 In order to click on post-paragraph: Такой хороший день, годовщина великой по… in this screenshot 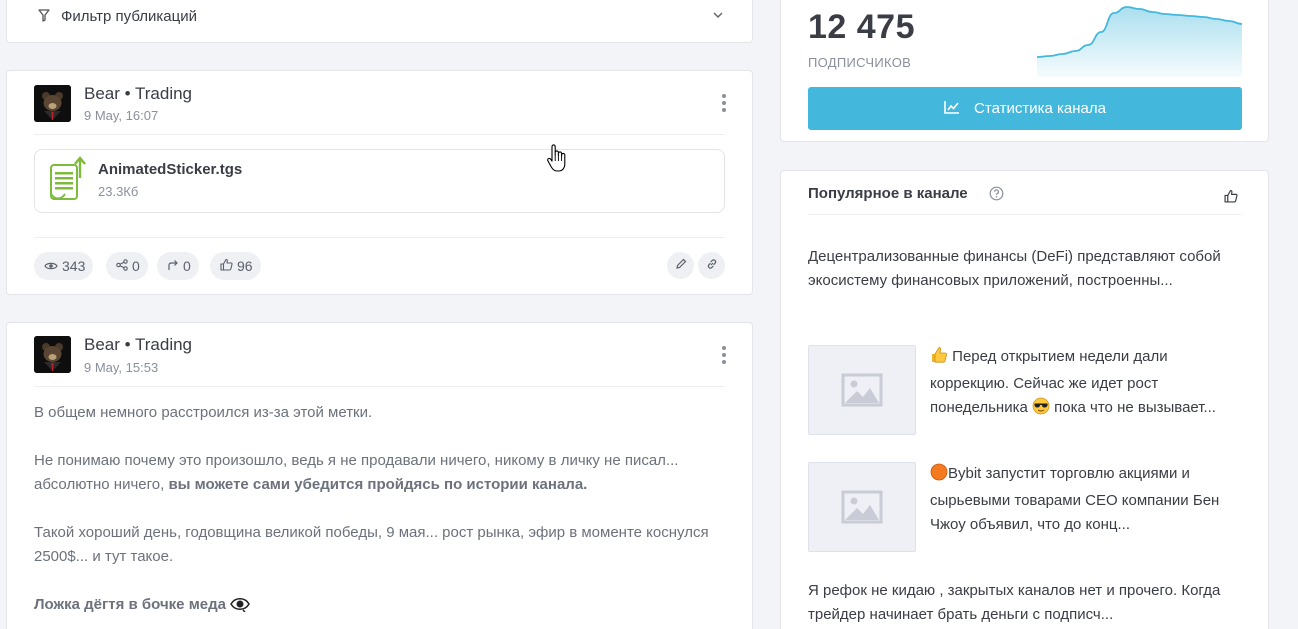, I will do `click(371, 544)`.